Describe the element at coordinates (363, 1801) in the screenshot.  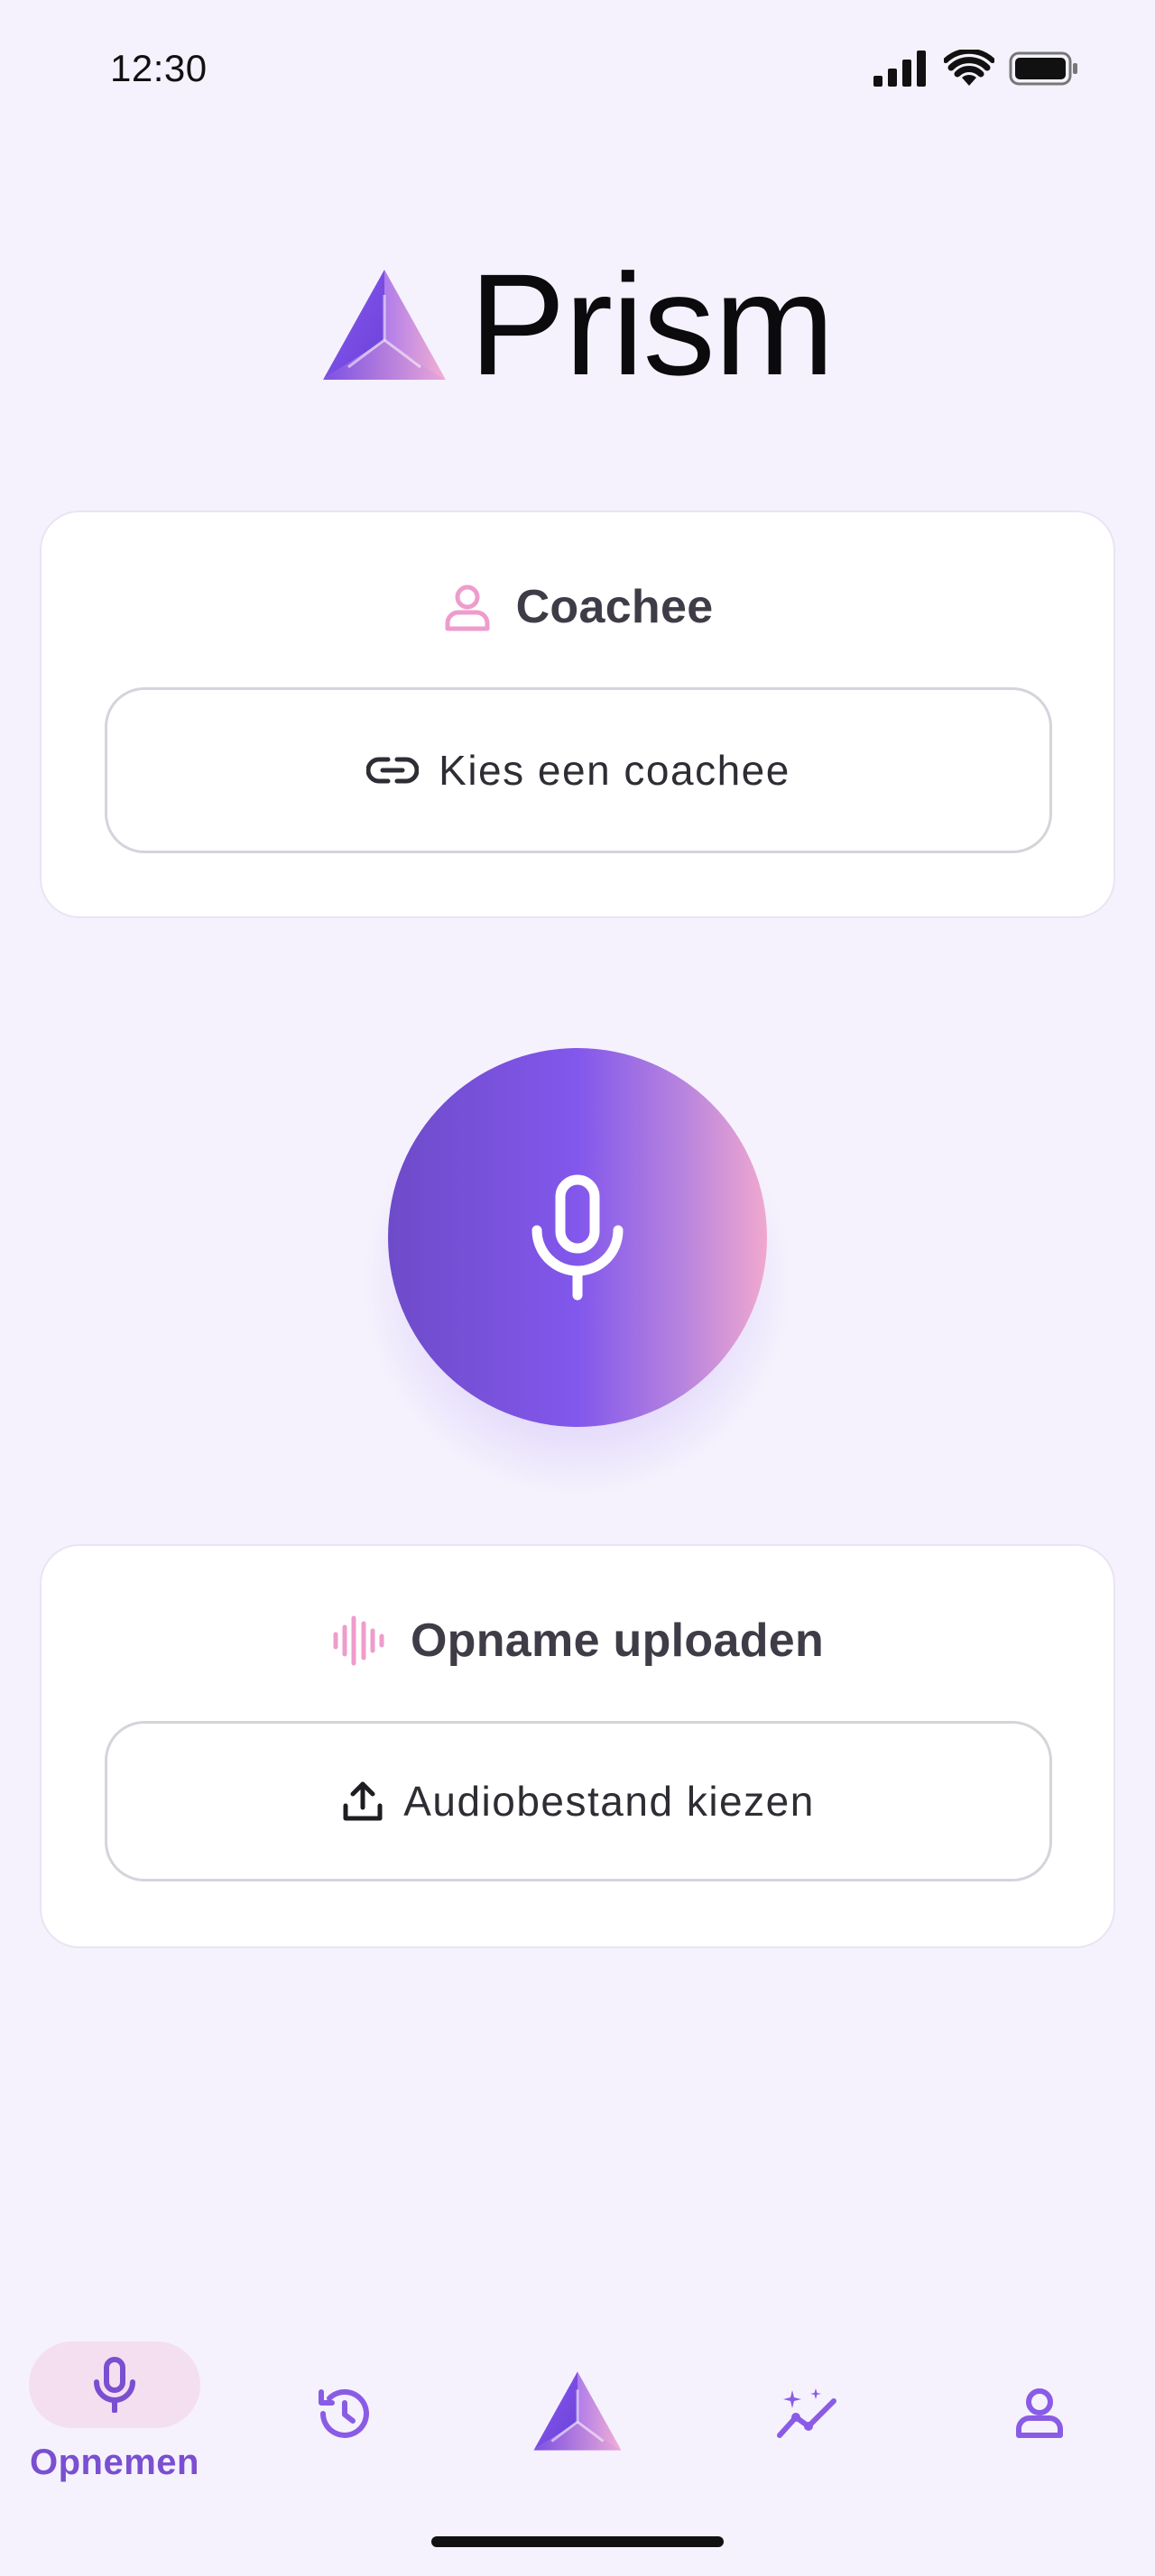
I see `upload-icon` at that location.